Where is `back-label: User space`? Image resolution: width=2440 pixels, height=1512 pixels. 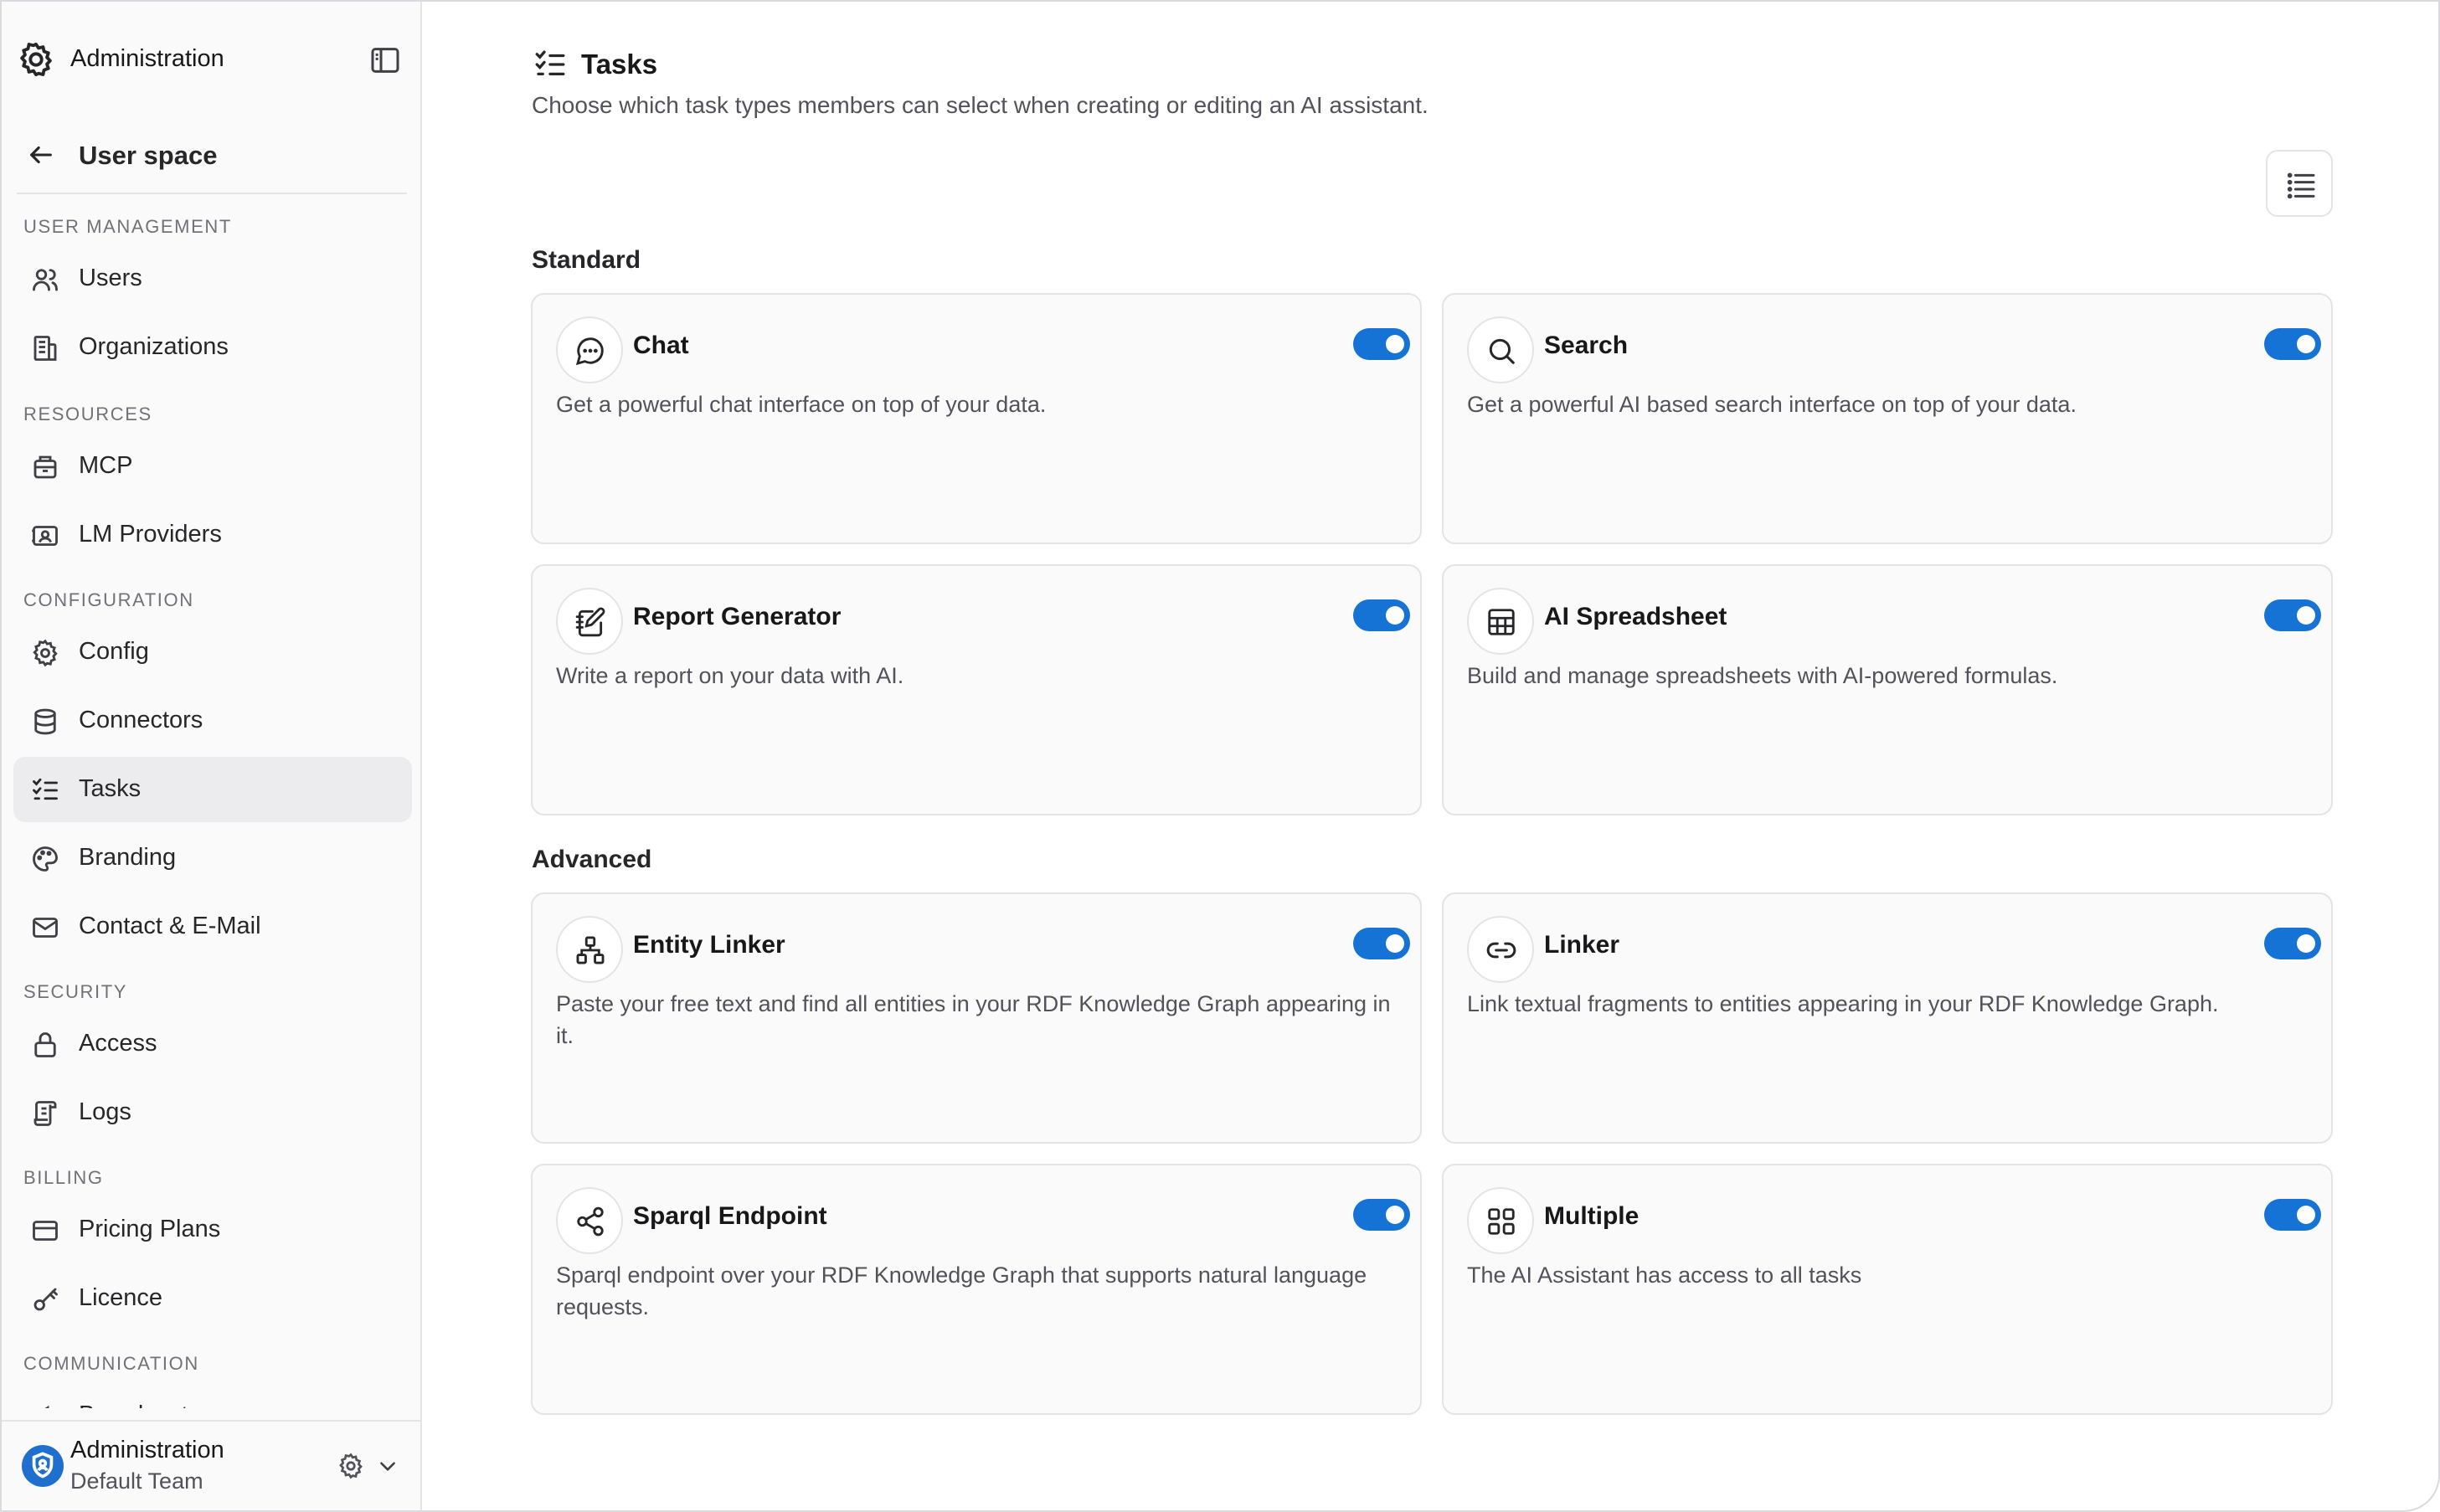
back-label: User space is located at coordinates (148, 155).